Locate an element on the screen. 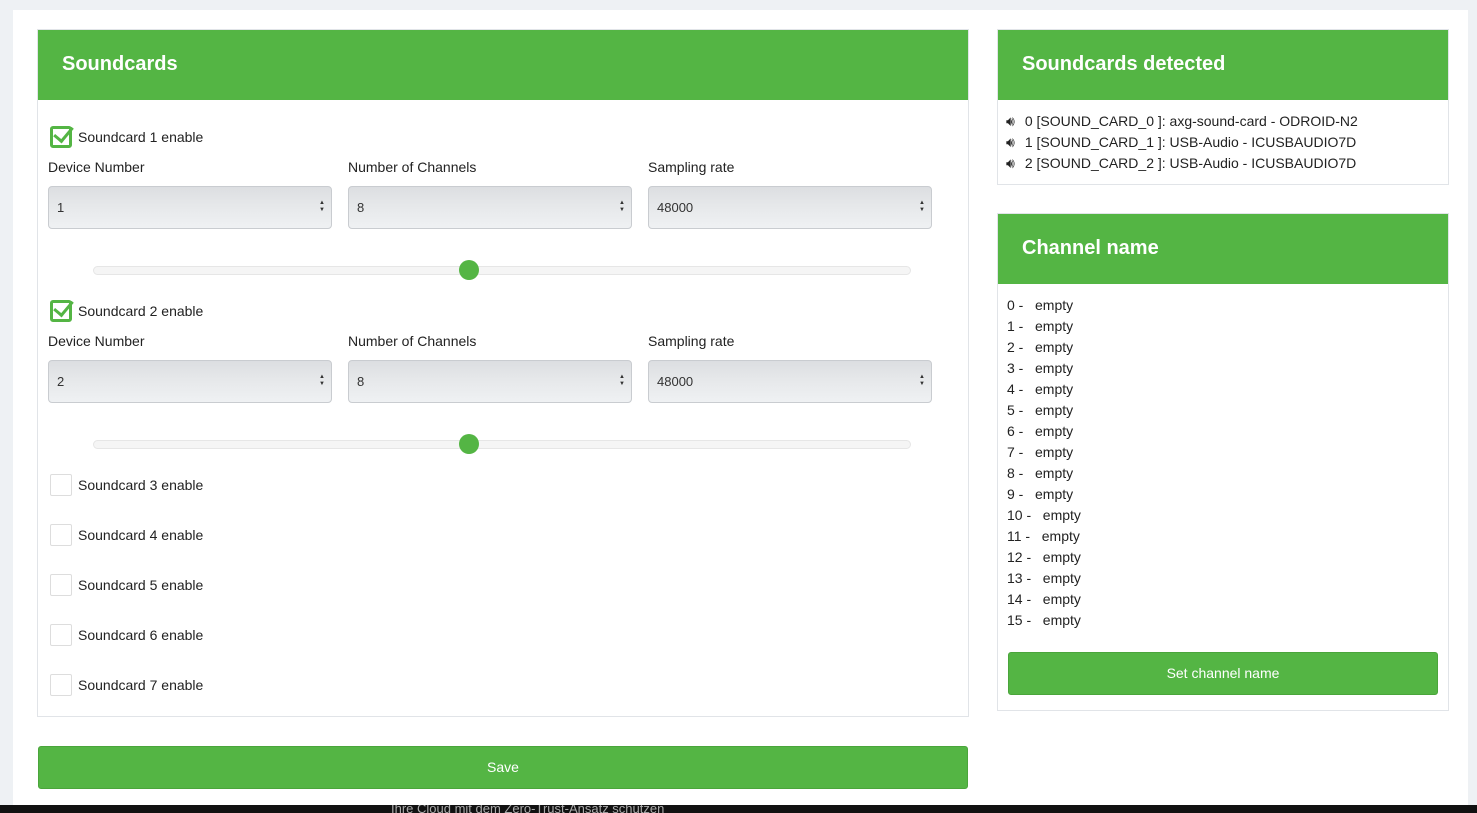 The width and height of the screenshot is (1477, 813). channel-name-item: 12 - empty is located at coordinates (1044, 557).